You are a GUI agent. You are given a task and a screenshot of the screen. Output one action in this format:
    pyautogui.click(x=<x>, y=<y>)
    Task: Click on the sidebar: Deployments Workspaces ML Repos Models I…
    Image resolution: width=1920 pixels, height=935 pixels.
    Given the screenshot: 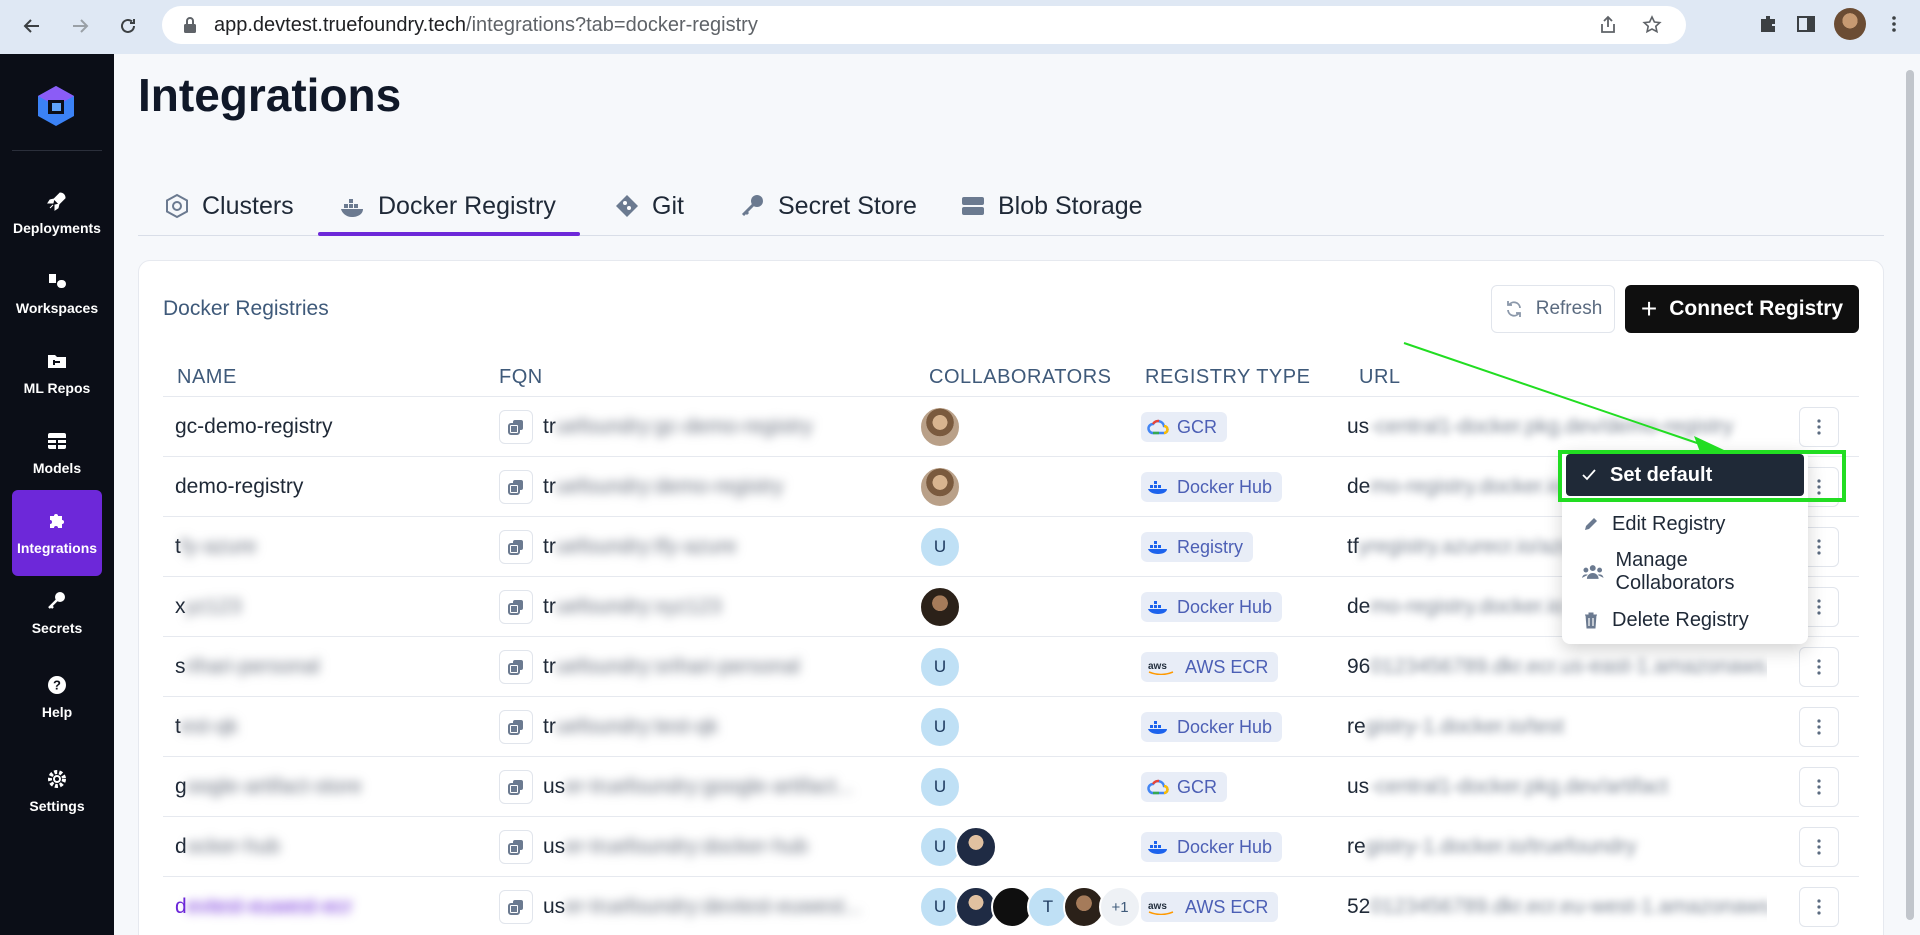 What is the action you would take?
    pyautogui.click(x=57, y=494)
    